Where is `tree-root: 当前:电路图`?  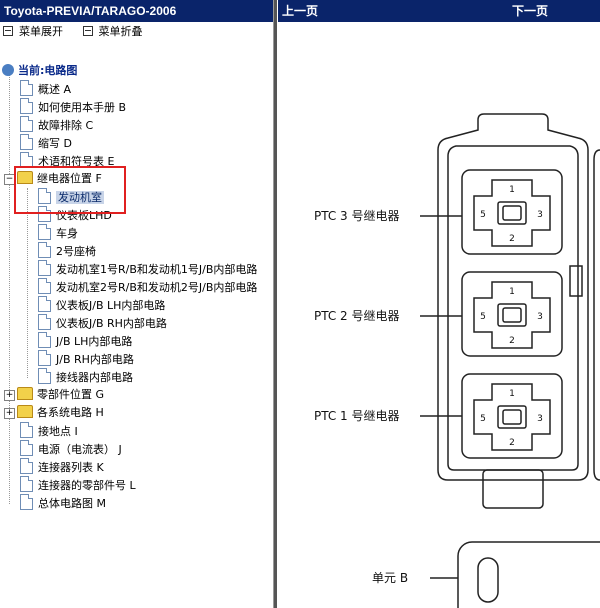 tree-root: 当前:电路图 is located at coordinates (39, 71).